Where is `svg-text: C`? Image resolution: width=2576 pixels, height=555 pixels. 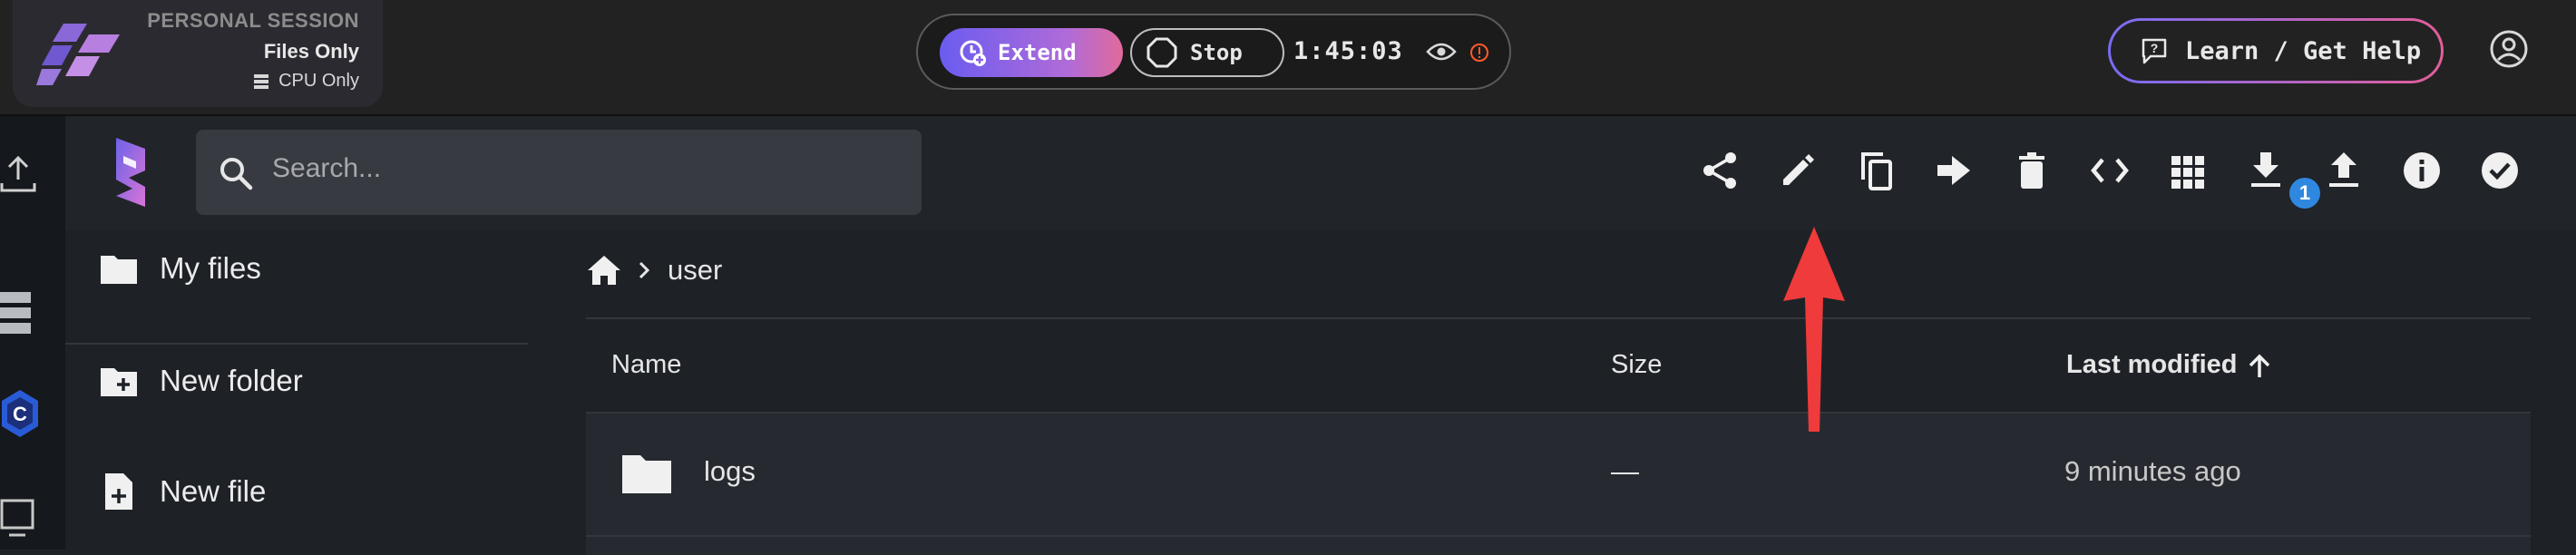 svg-text: C is located at coordinates (20, 414).